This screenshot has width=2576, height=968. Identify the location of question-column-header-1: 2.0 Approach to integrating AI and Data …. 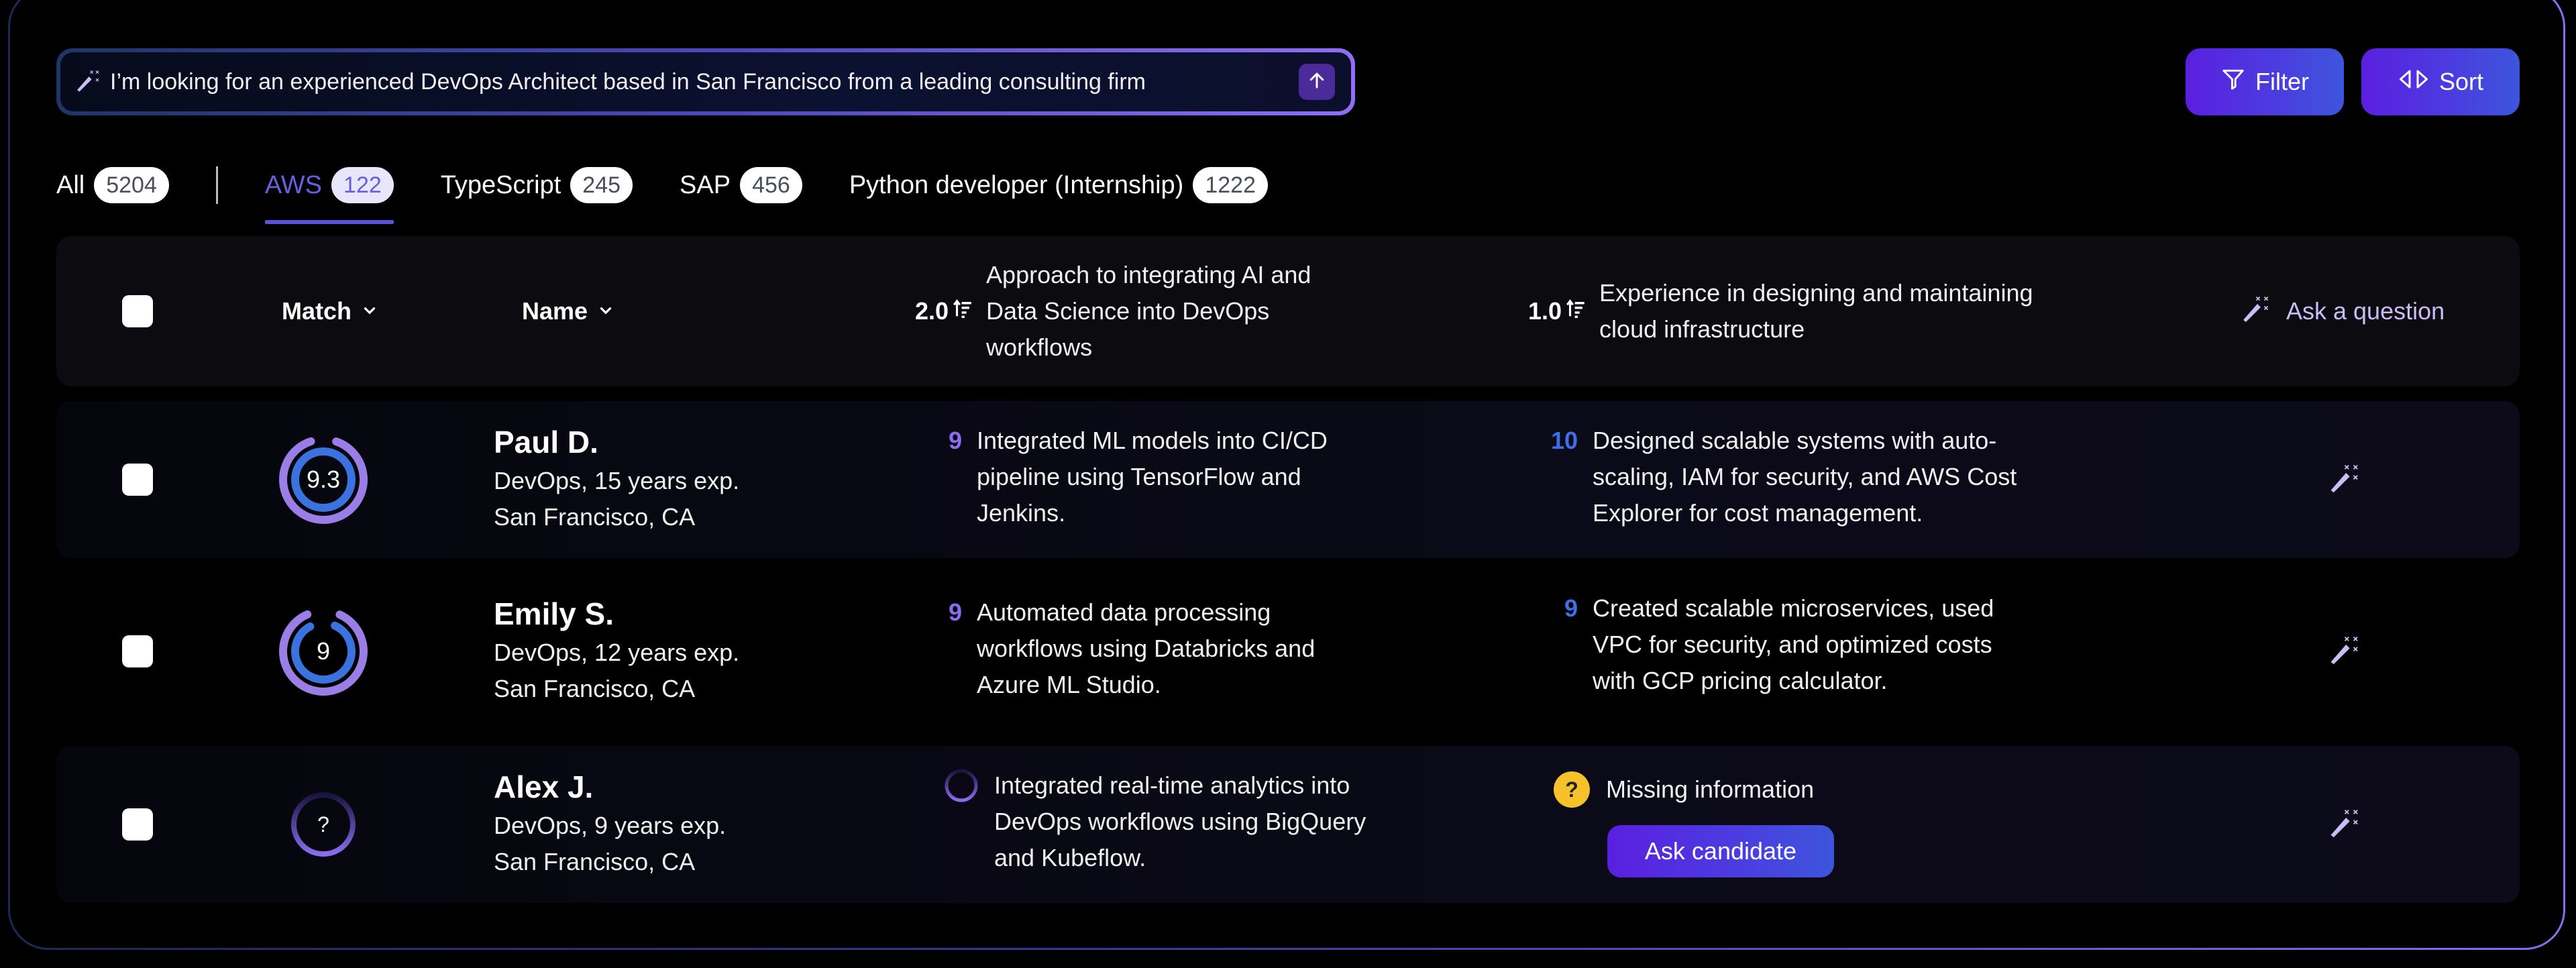
(1138, 311).